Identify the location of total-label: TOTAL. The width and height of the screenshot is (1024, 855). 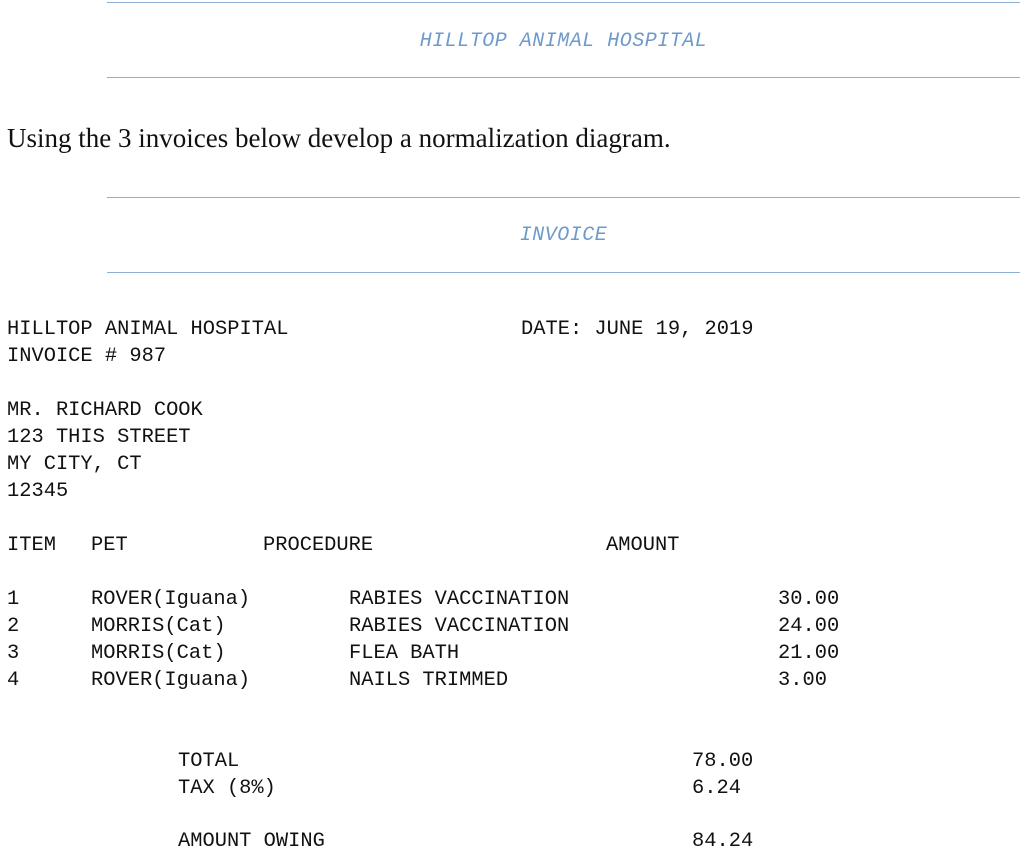
(209, 761).